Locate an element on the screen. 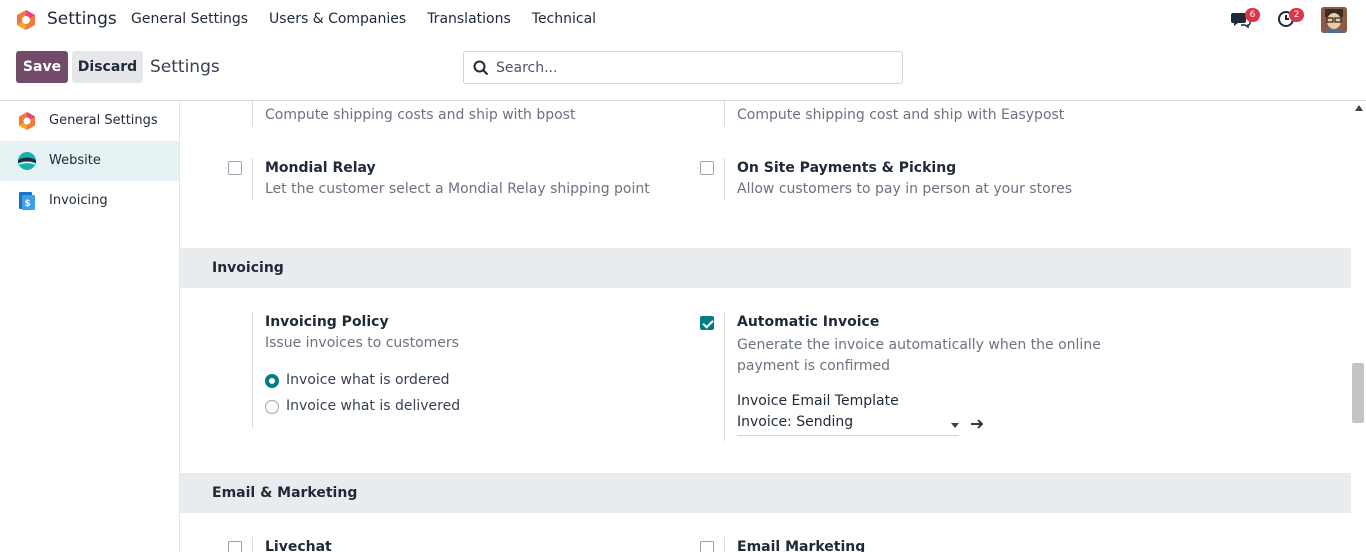 The height and width of the screenshot is (552, 1366). invoice-email-template-select: Invoice: Sending is located at coordinates (848, 425).